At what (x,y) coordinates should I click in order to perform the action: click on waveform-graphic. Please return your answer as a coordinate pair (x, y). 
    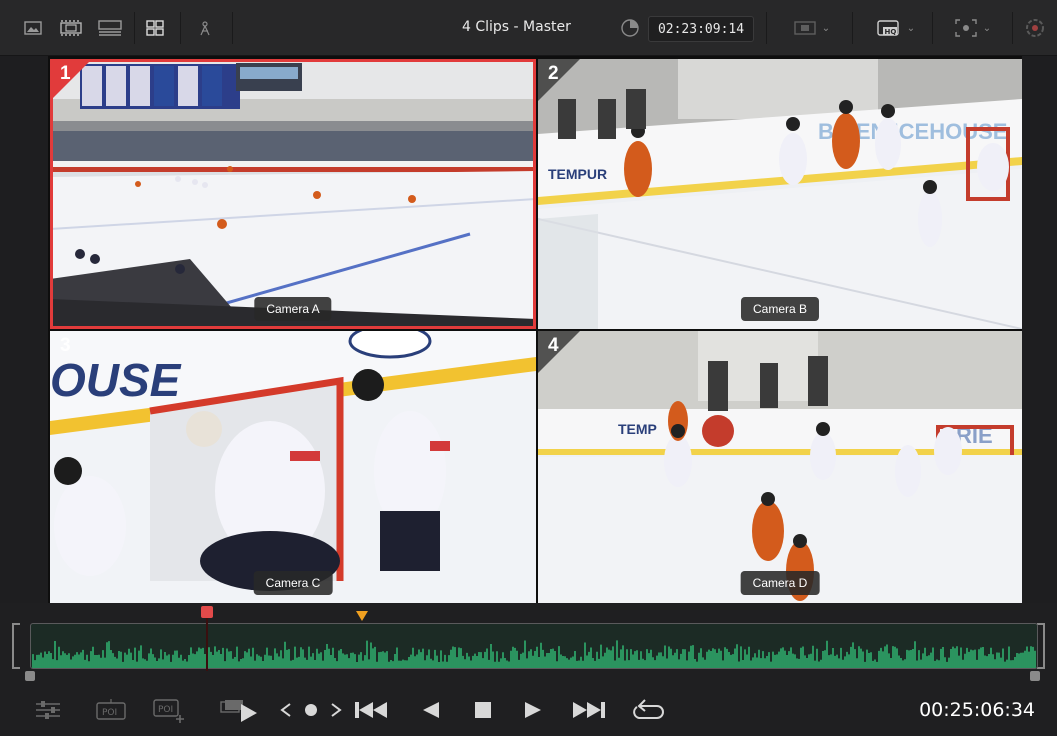
    Looking at the image, I should click on (534, 654).